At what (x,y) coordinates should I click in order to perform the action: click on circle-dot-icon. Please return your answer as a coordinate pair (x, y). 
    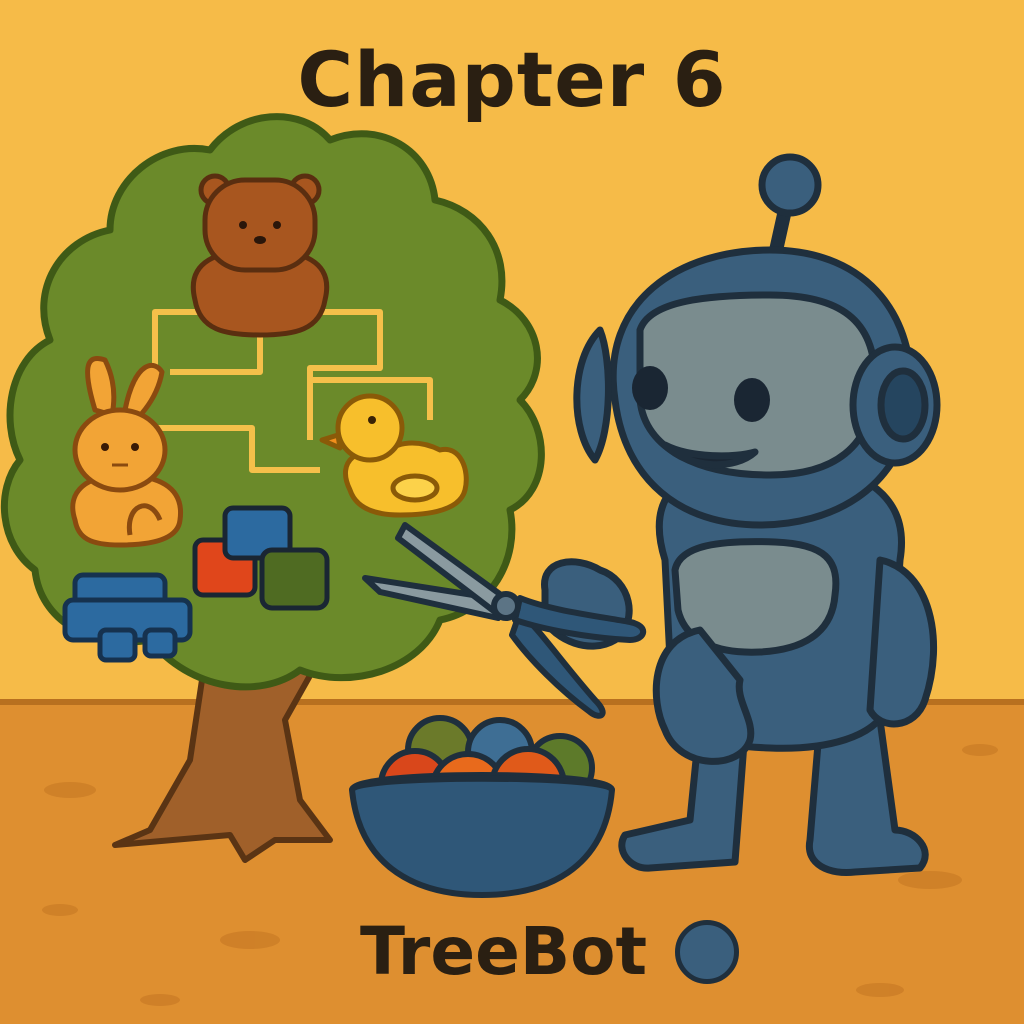
    Looking at the image, I should click on (707, 952).